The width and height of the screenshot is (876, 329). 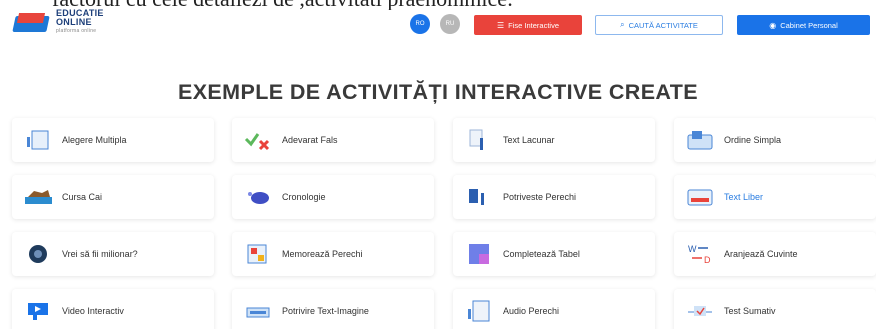 What do you see at coordinates (420, 24) in the screenshot?
I see `language-ro-button: RO` at bounding box center [420, 24].